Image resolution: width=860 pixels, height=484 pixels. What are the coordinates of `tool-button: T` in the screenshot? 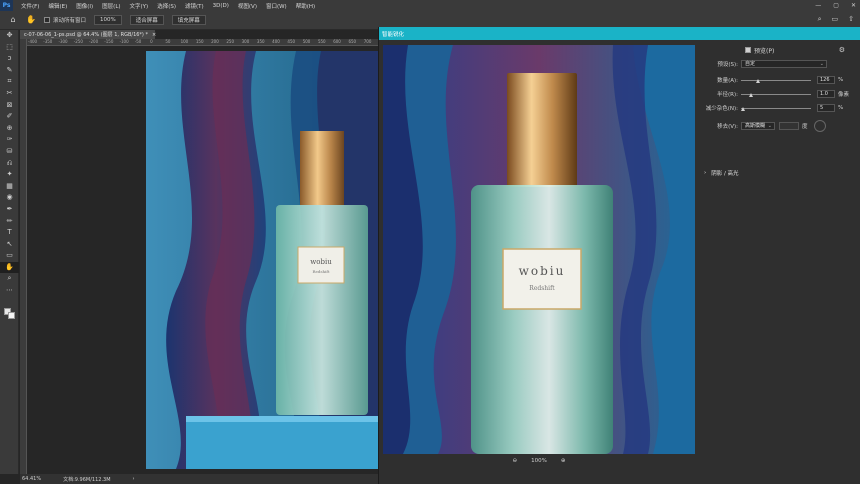 It's located at (9, 233).